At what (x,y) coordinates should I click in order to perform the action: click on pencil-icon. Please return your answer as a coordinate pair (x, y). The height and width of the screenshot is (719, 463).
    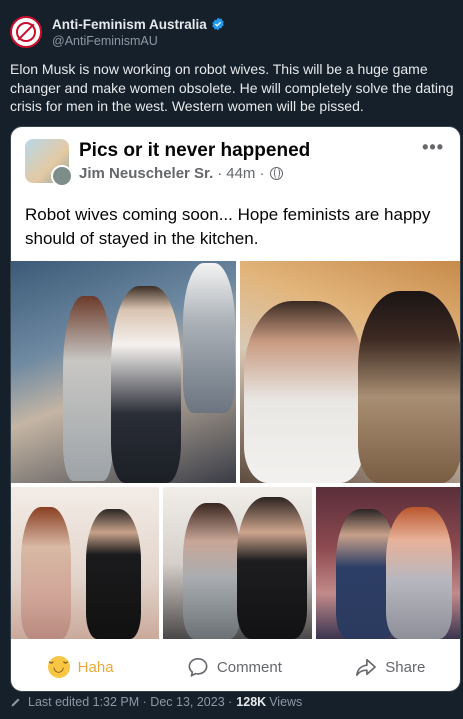
    Looking at the image, I should click on (15, 702).